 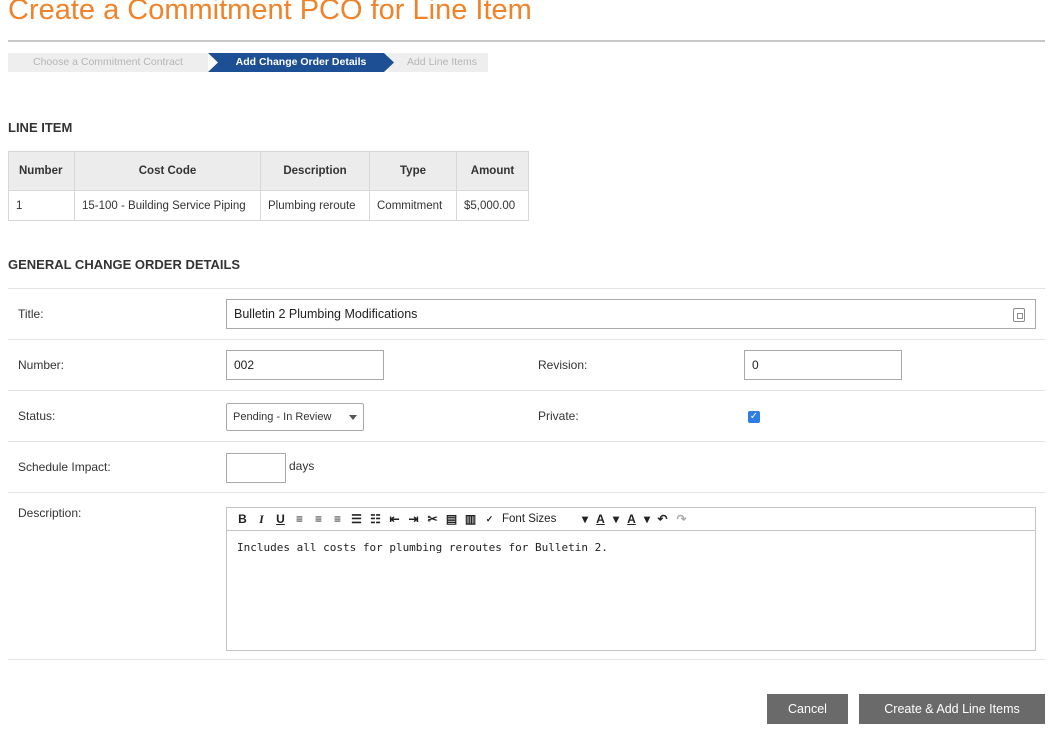 I want to click on cell-description: Plumbing reroute, so click(x=315, y=205).